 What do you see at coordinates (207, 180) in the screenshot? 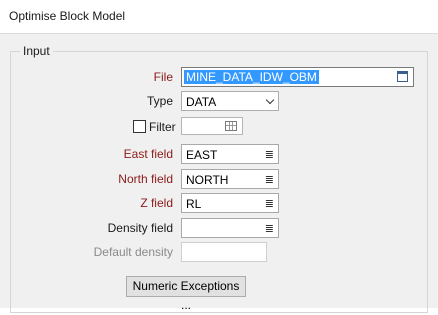
I see `north-field-value: NORTH` at bounding box center [207, 180].